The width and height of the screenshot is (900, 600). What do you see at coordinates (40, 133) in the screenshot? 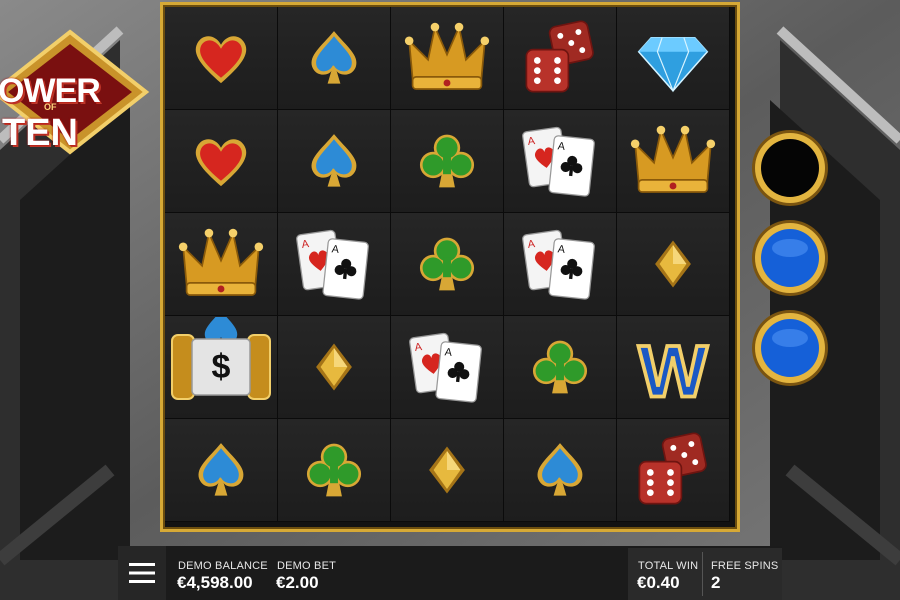
I see `logo-title-bottom: TEN` at bounding box center [40, 133].